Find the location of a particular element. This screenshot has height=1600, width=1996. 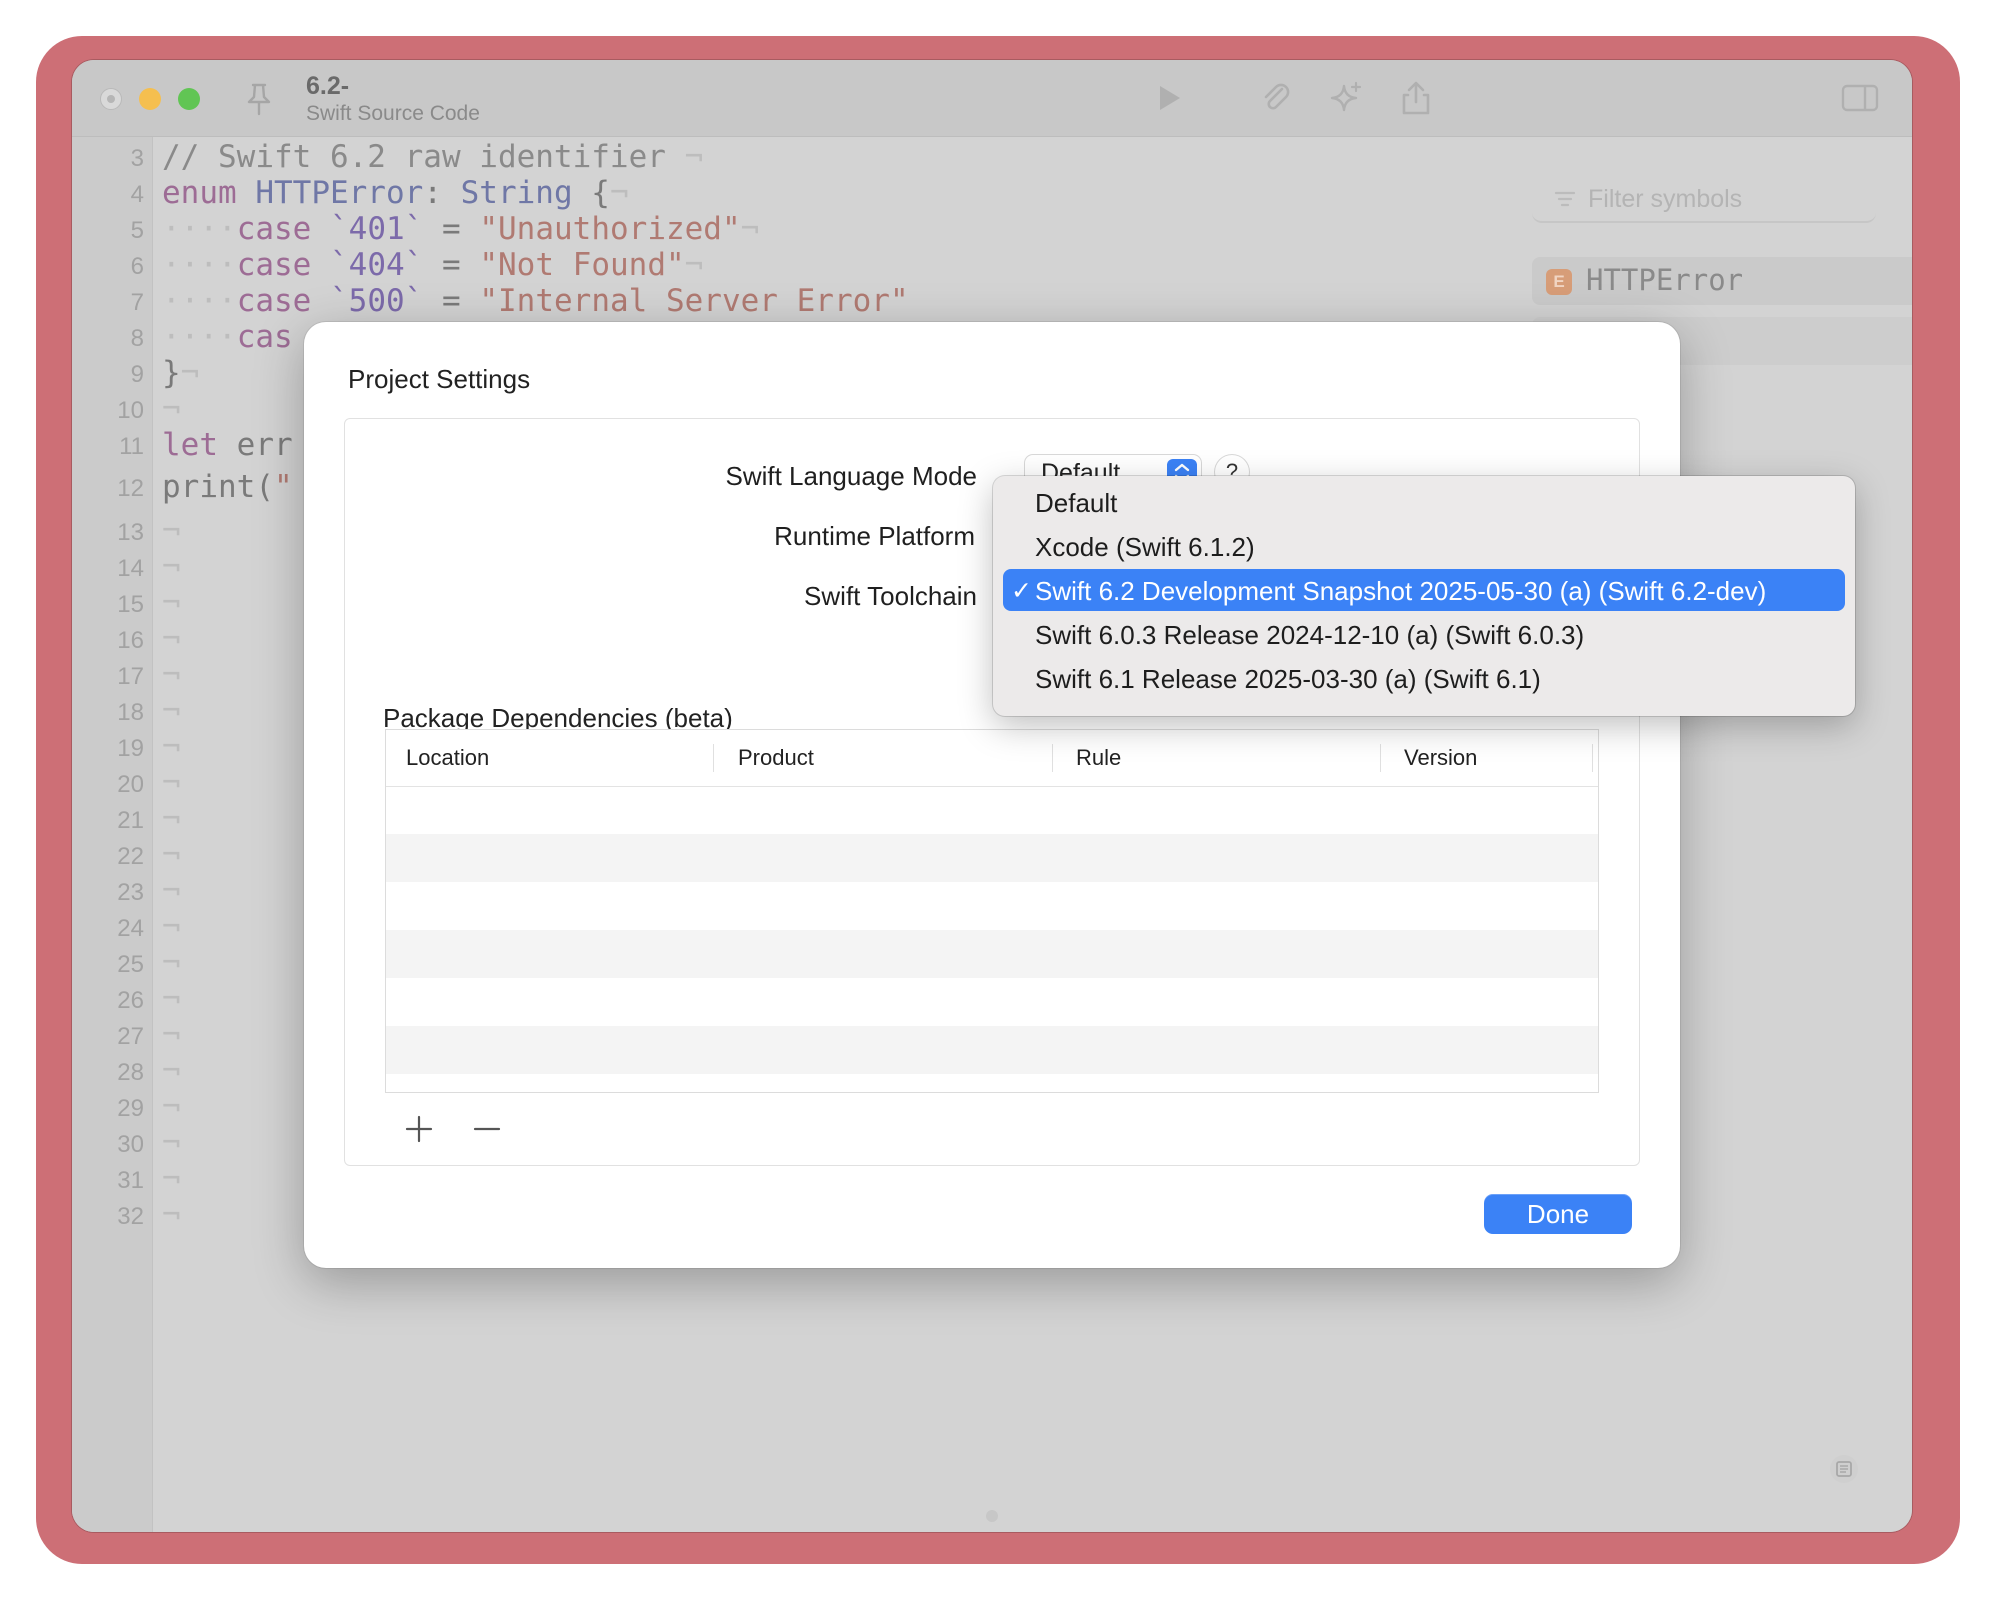

code-line: 5 ····case `401` = "Unauthorized"¬ is located at coordinates (784, 231).